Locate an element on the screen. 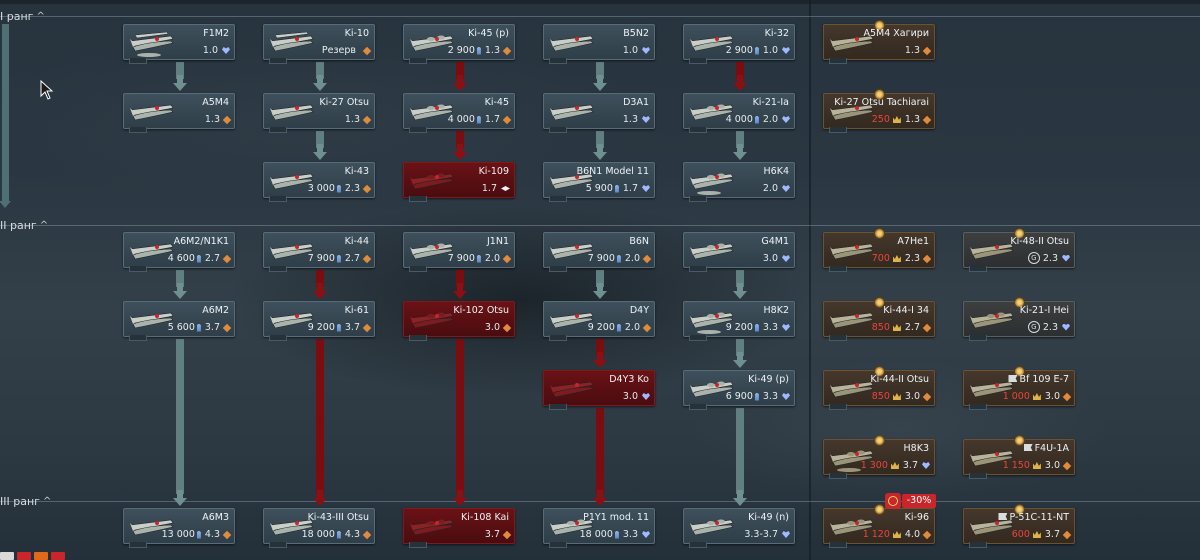 This screenshot has height=560, width=1200. vehicle-stats: 1 120 4.0 is located at coordinates (897, 534).